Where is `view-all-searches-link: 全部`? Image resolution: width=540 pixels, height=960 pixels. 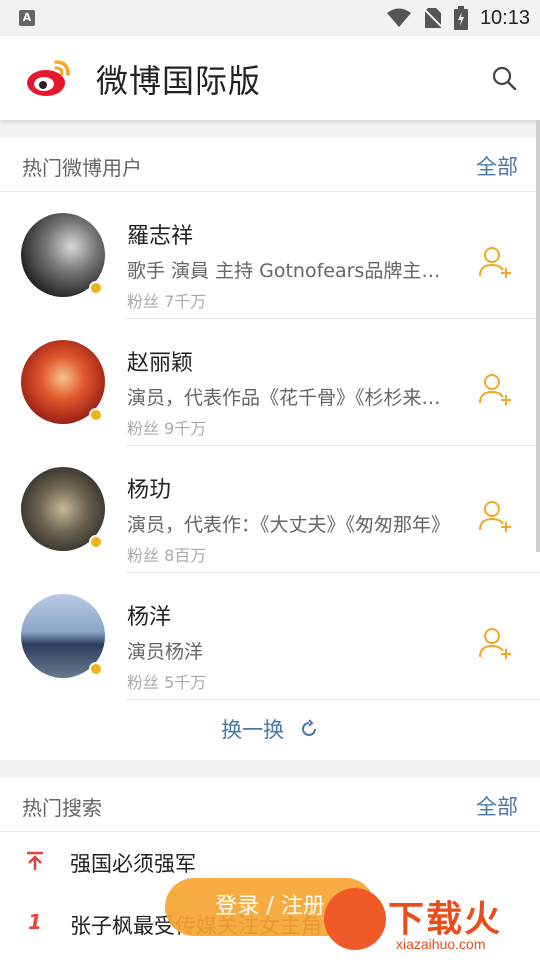 view-all-searches-link: 全部 is located at coordinates (497, 806).